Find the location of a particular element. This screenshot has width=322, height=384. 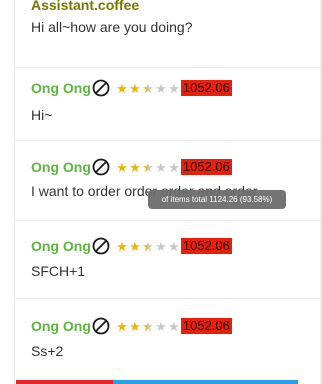

message-text: Hi~ is located at coordinates (42, 115).